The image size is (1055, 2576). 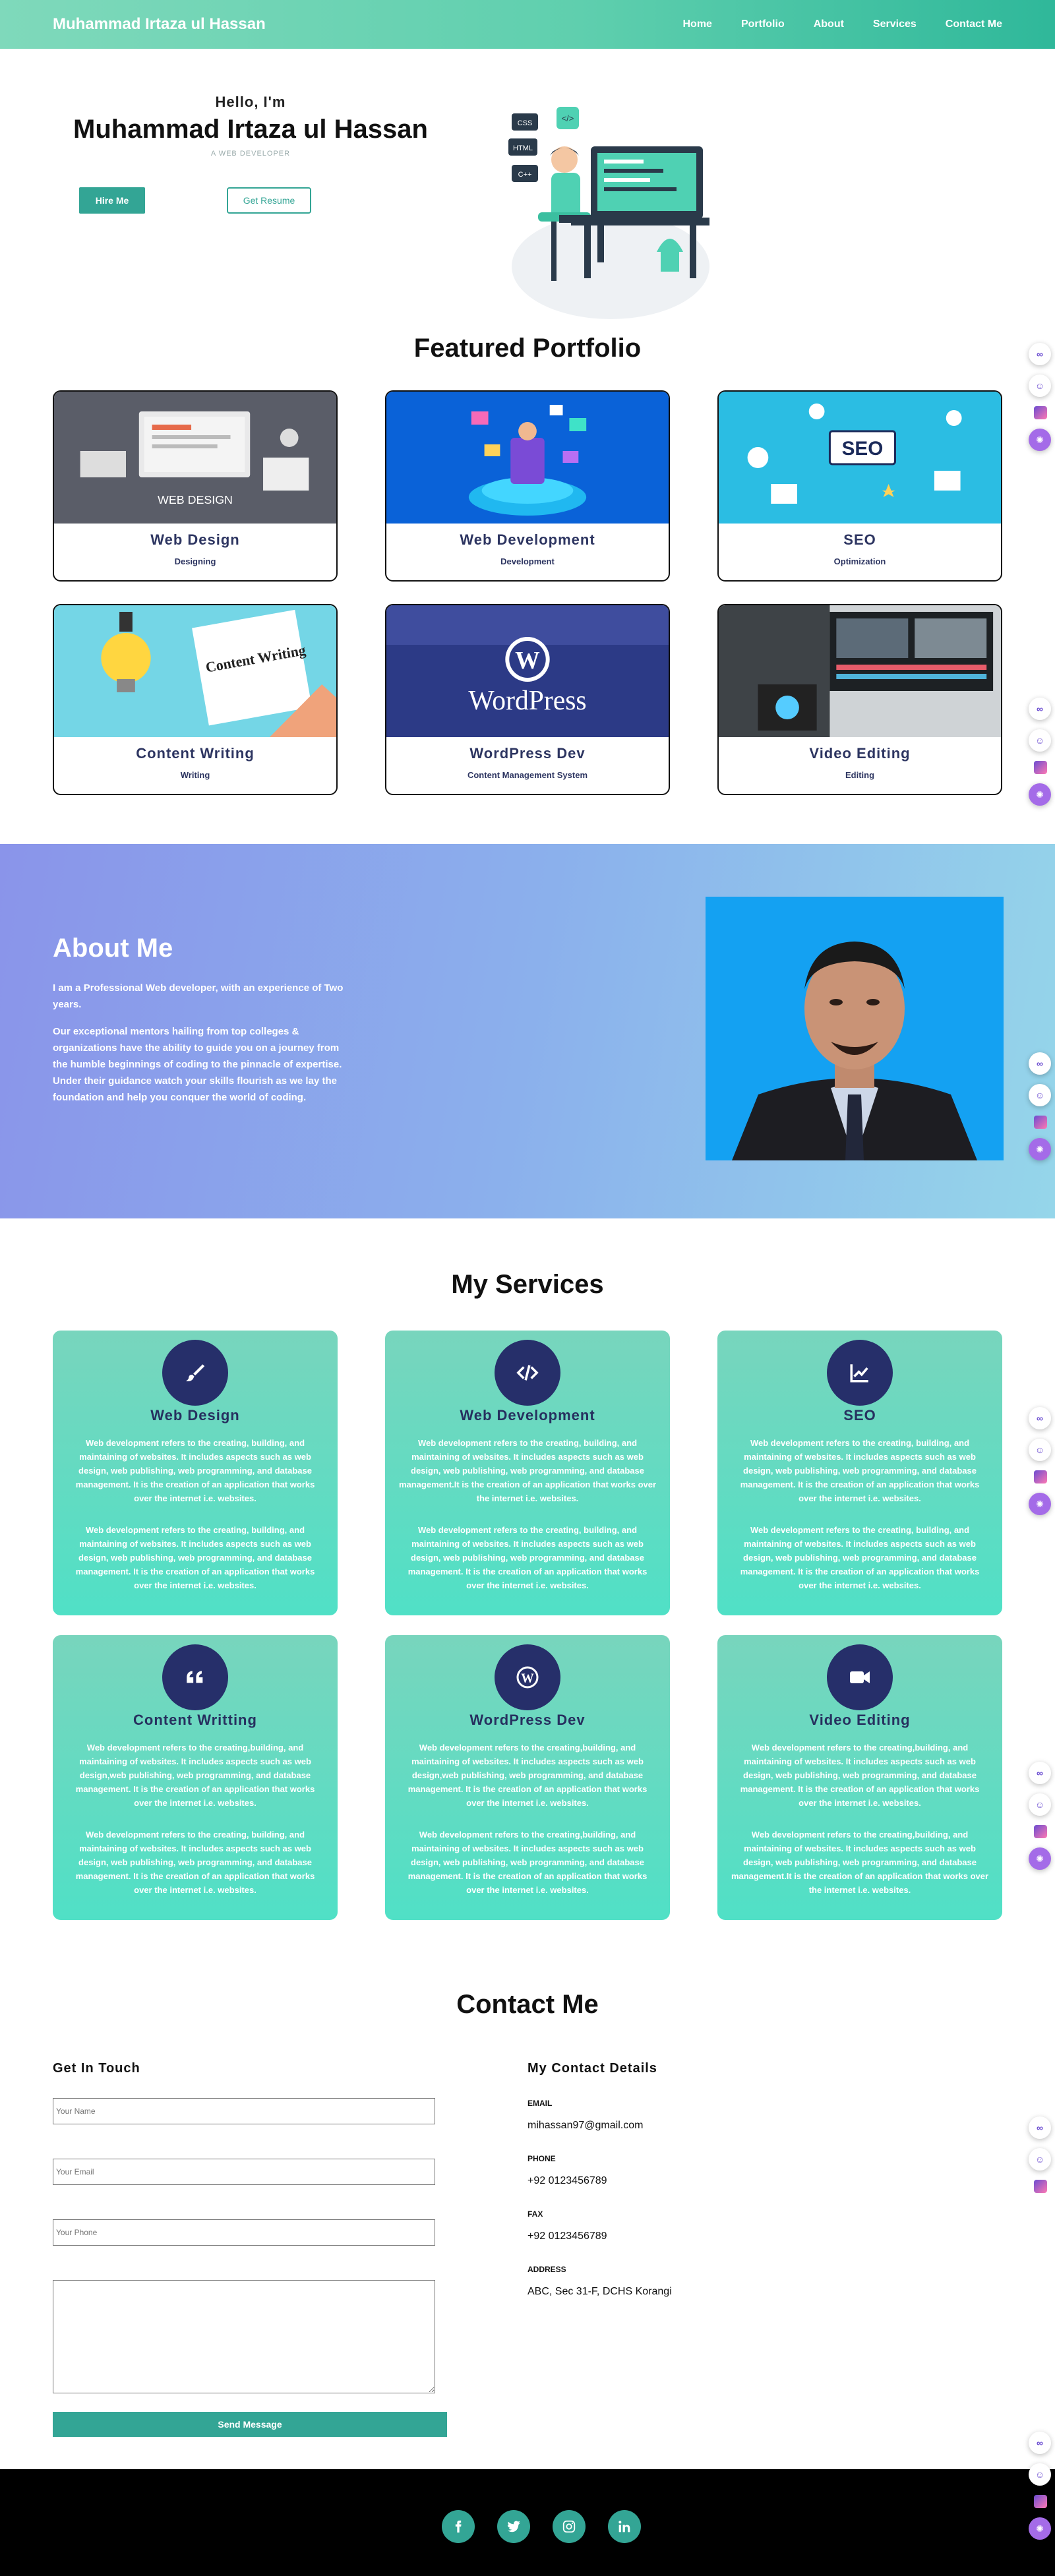 I want to click on profile-photo, so click(x=855, y=1028).